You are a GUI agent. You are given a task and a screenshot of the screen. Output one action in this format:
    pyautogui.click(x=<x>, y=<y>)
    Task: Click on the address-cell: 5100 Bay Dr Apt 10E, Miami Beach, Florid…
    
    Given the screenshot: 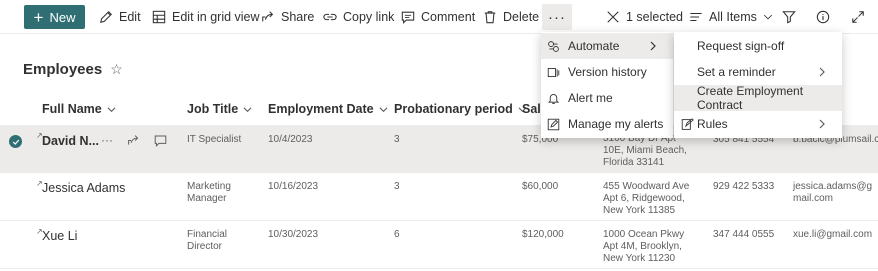 What is the action you would take?
    pyautogui.click(x=645, y=150)
    